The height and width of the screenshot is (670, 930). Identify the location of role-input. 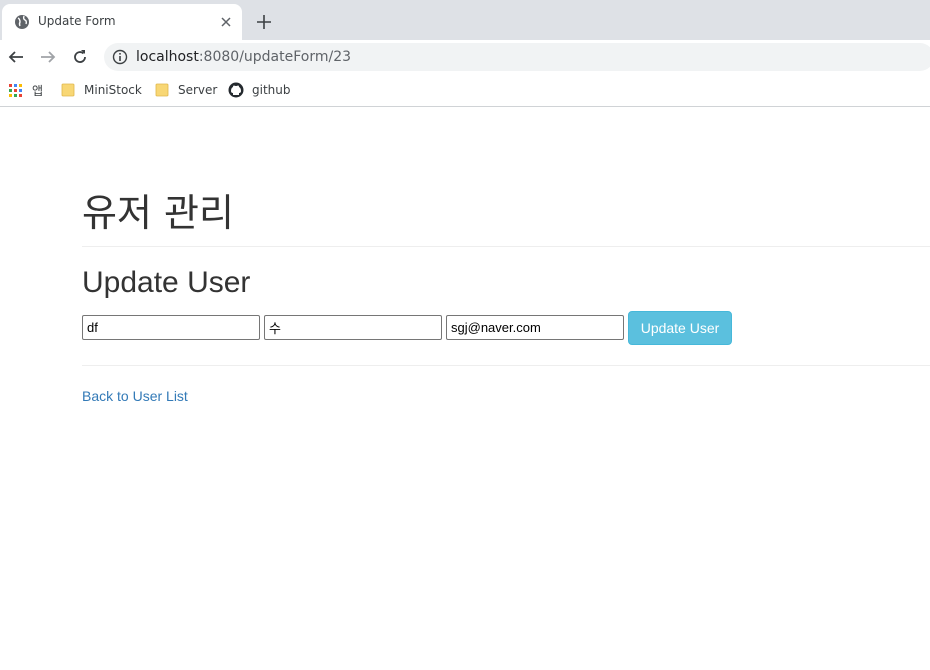
(353, 327).